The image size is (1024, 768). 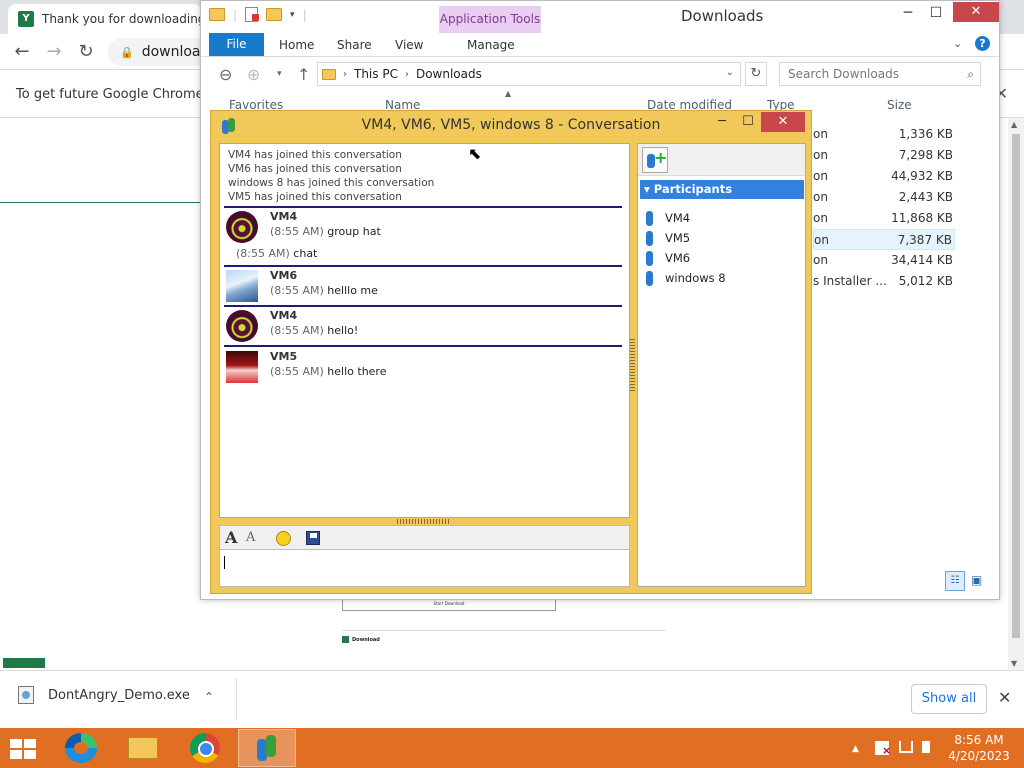 I want to click on horizontal-splitter, so click(x=424, y=521).